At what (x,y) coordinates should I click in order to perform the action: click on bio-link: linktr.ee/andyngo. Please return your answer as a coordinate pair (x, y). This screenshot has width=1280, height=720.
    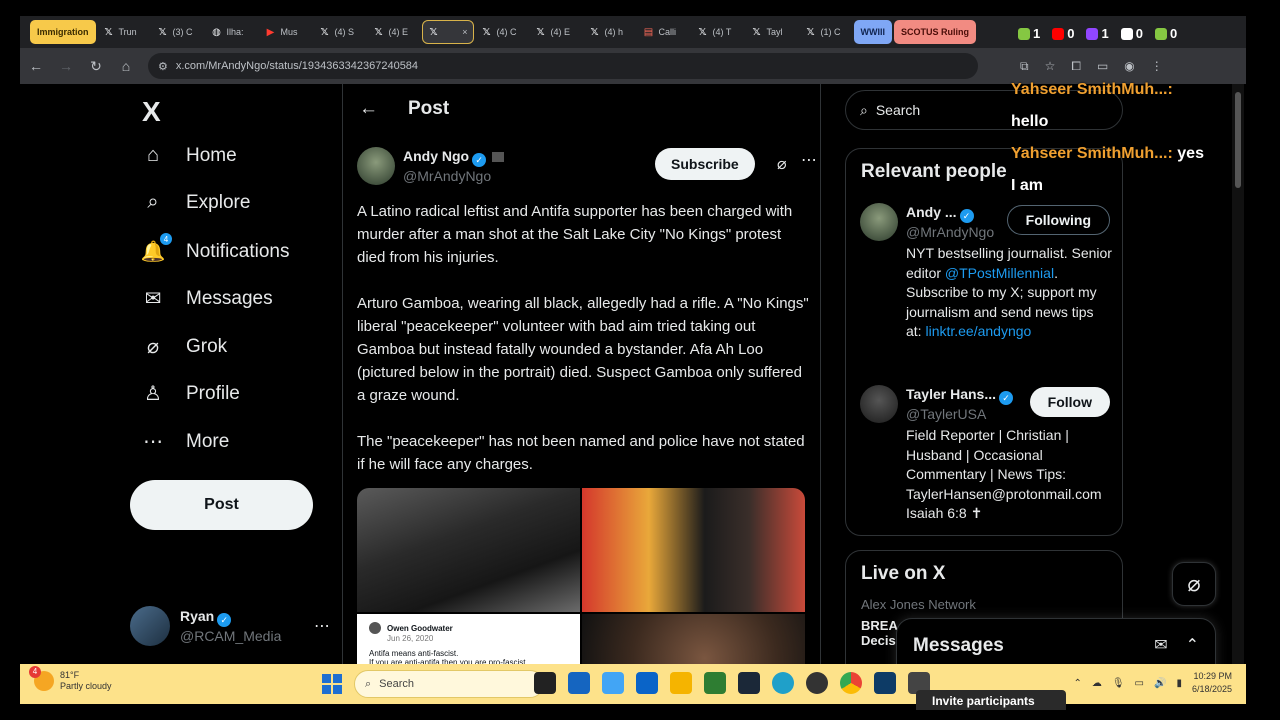
    Looking at the image, I should click on (978, 331).